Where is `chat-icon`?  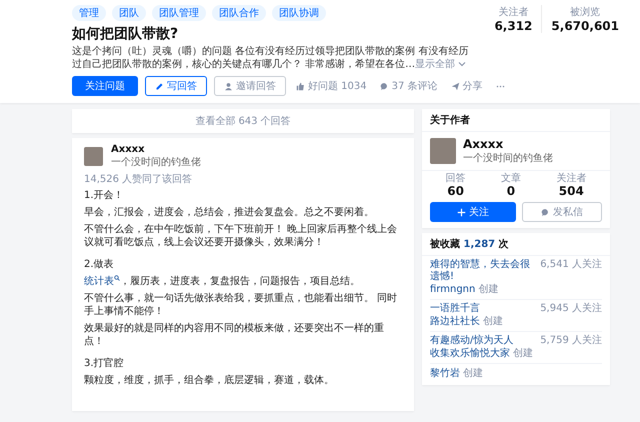 chat-icon is located at coordinates (545, 212).